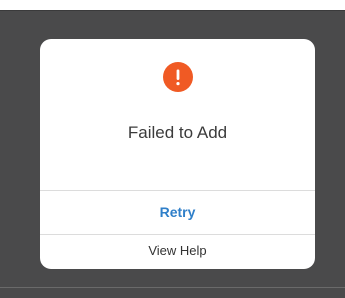 The height and width of the screenshot is (298, 345). Describe the element at coordinates (172, 5) in the screenshot. I see `top-strip` at that location.